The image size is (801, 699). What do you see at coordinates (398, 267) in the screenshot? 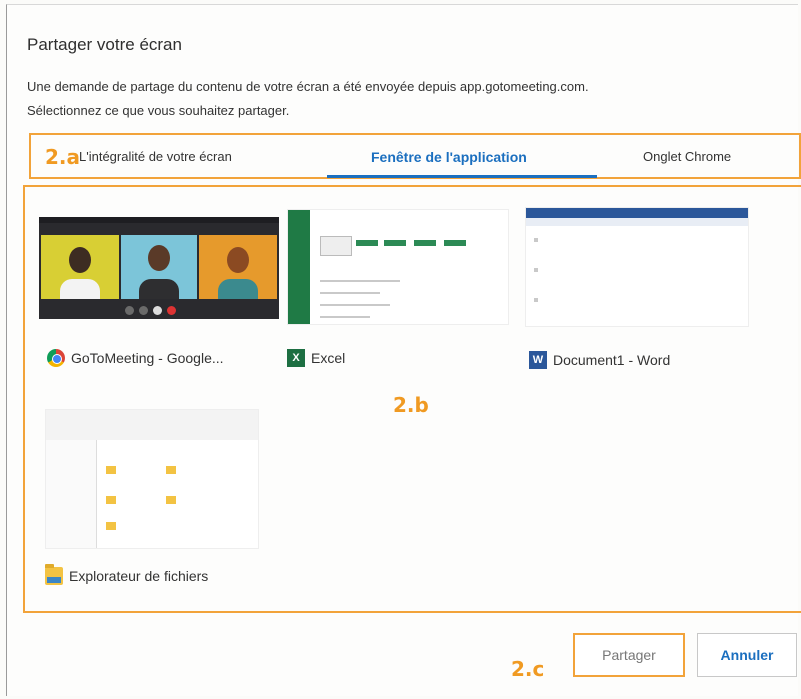
I see `window-thumbnail-excel` at bounding box center [398, 267].